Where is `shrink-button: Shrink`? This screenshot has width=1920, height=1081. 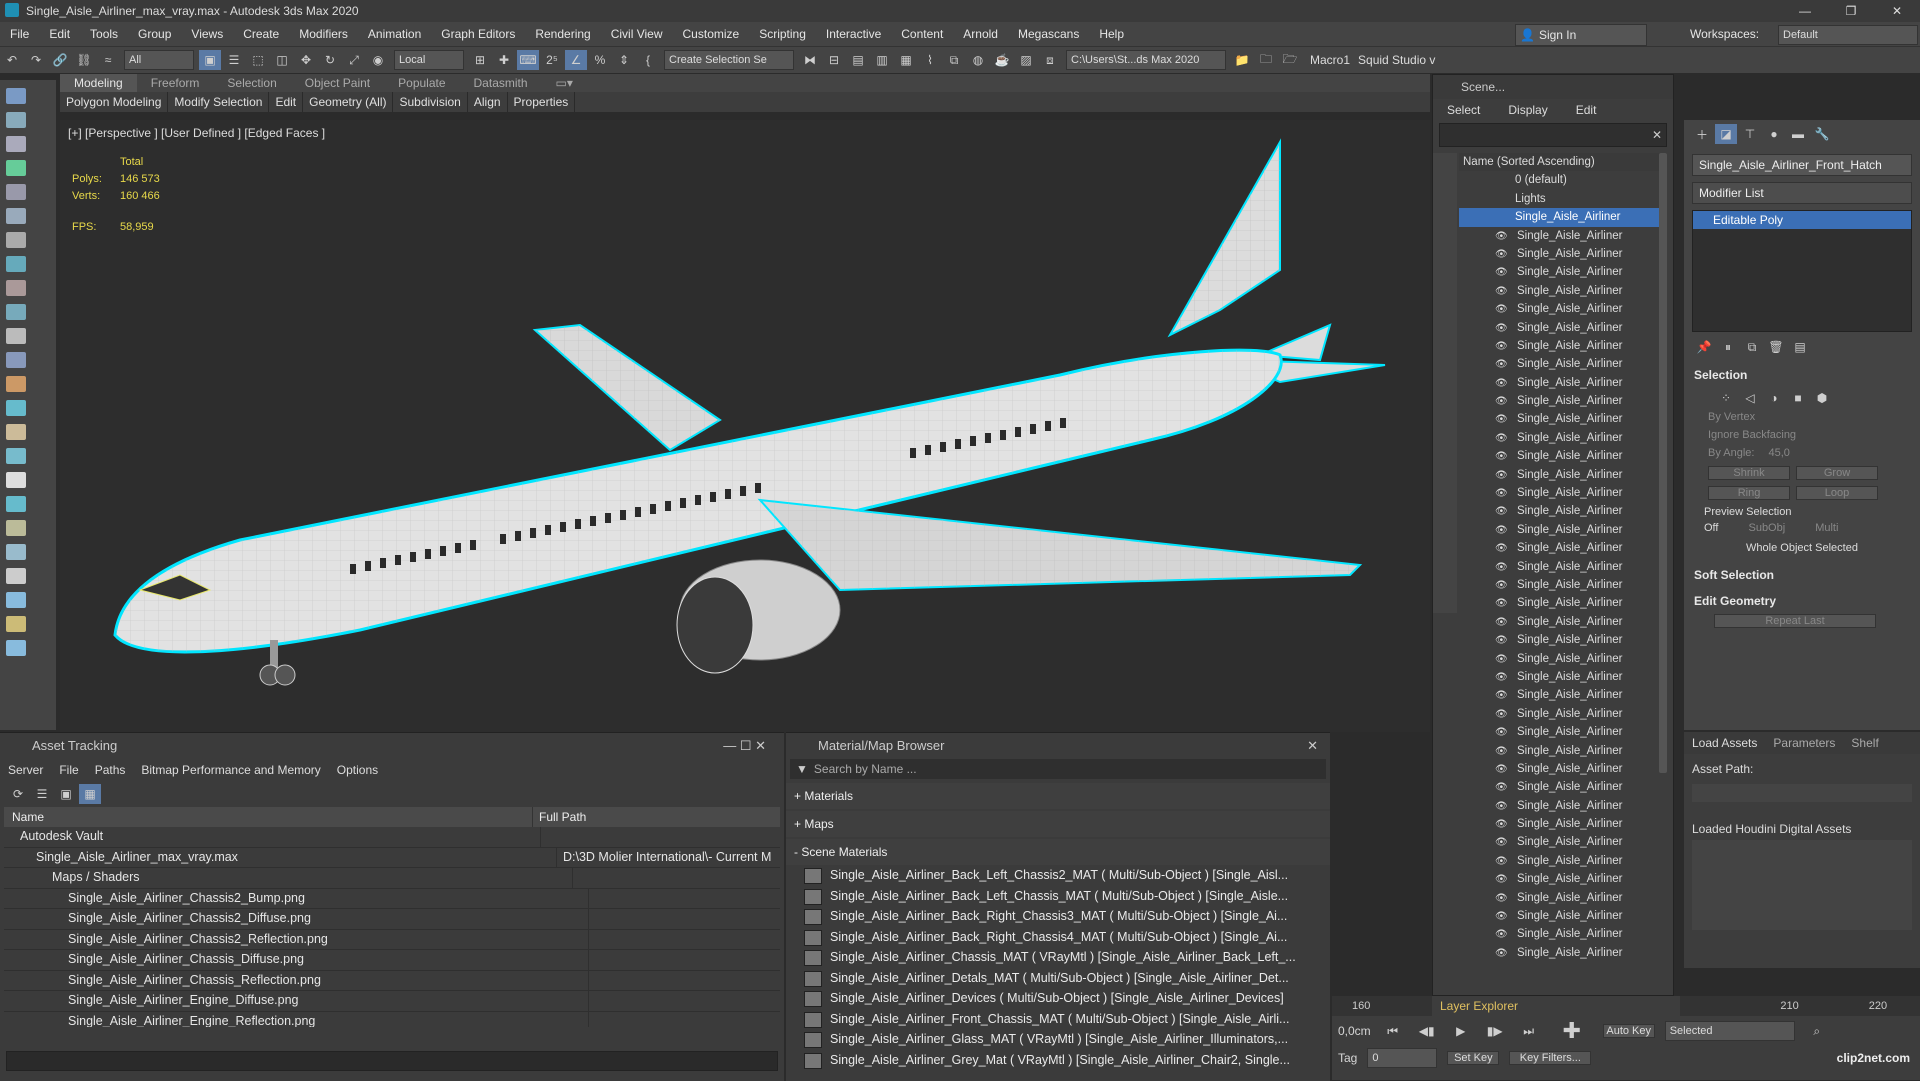 shrink-button: Shrink is located at coordinates (1749, 473).